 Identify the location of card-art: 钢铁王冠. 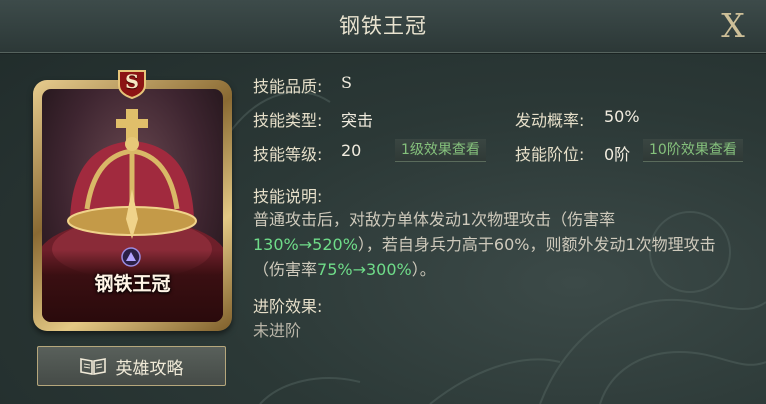
(132, 205).